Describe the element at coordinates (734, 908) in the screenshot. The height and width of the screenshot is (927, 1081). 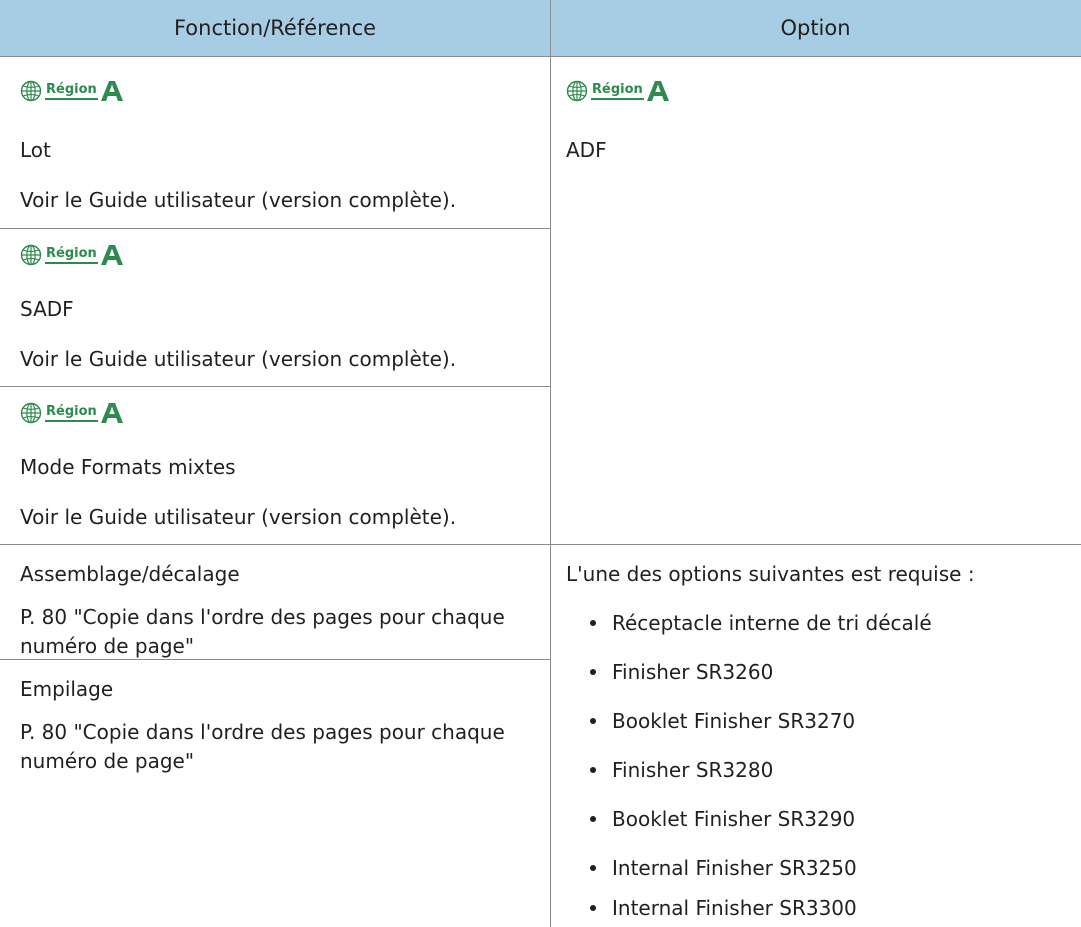
I see `option-list-item-label: Internal Finisher SR3300` at that location.